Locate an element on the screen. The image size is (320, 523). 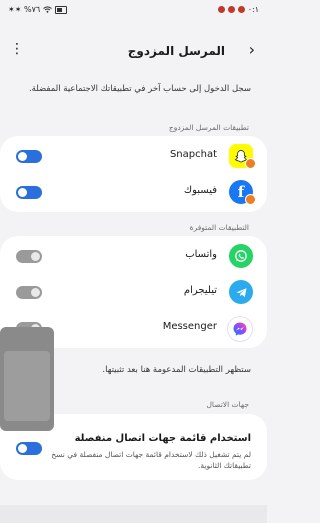
overlay-thumbnail is located at coordinates (27, 386).